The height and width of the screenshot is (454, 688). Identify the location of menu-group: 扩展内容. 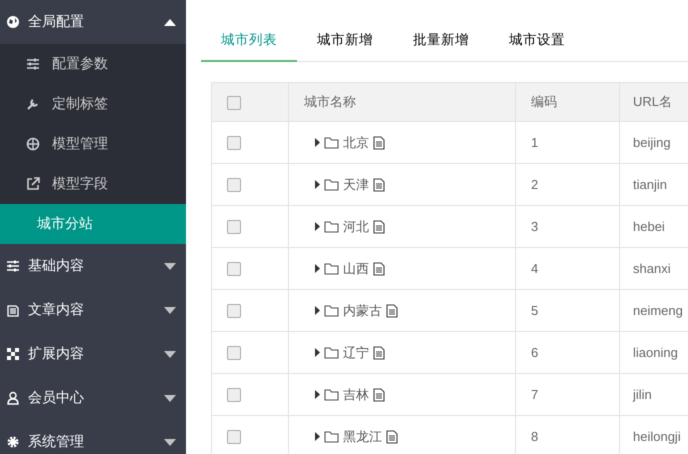
(93, 354).